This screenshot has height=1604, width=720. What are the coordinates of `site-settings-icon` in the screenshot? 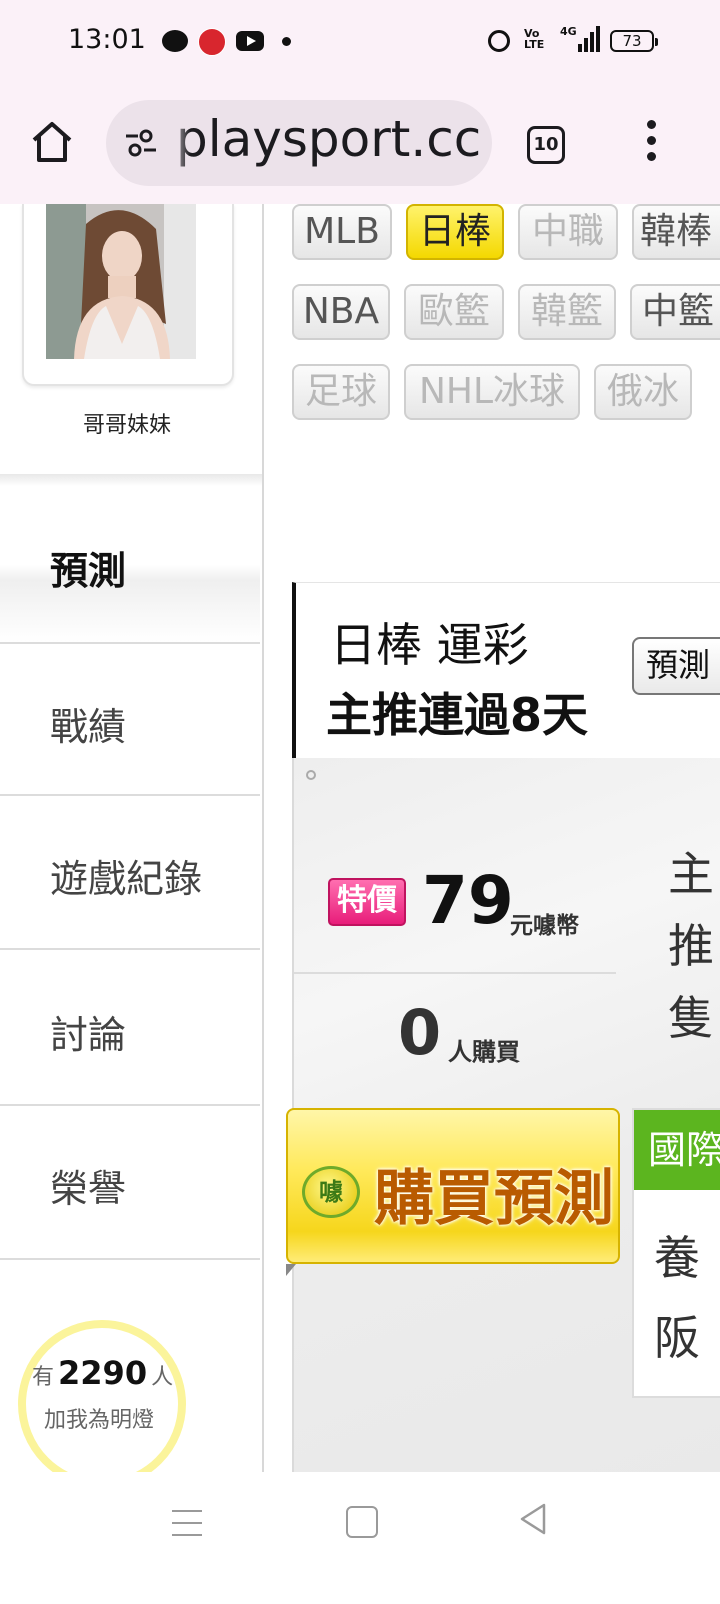 It's located at (141, 143).